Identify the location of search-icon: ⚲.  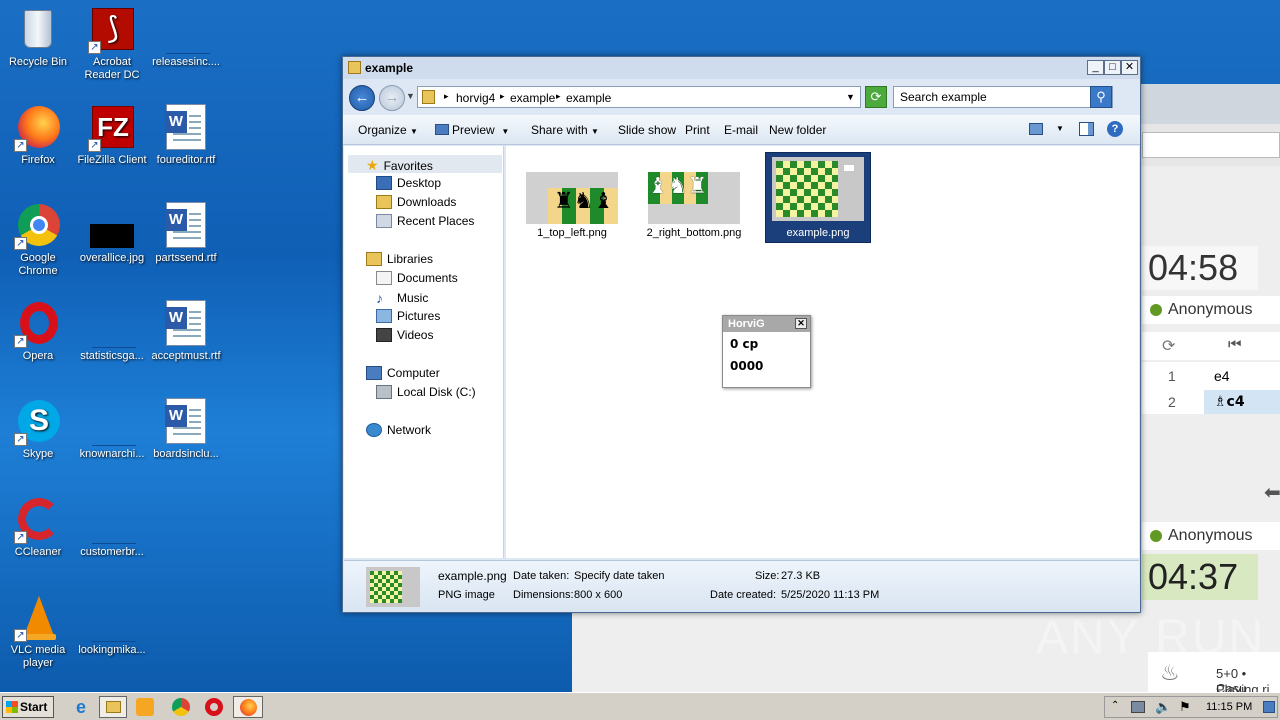
(1101, 97).